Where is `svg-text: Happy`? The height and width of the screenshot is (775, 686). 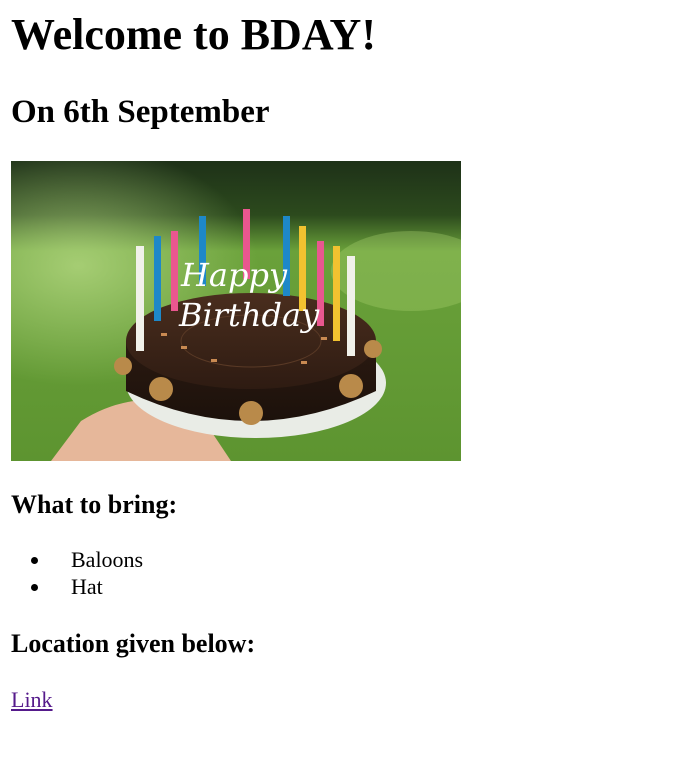 svg-text: Happy is located at coordinates (234, 275).